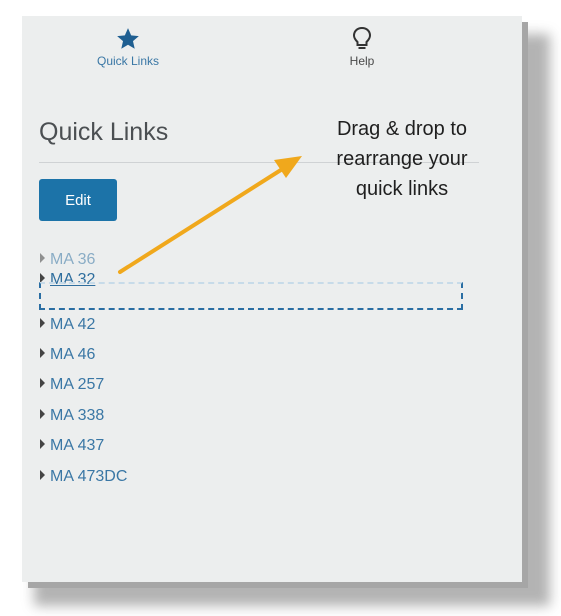  I want to click on callout-arrow-icon, so click(210, 215).